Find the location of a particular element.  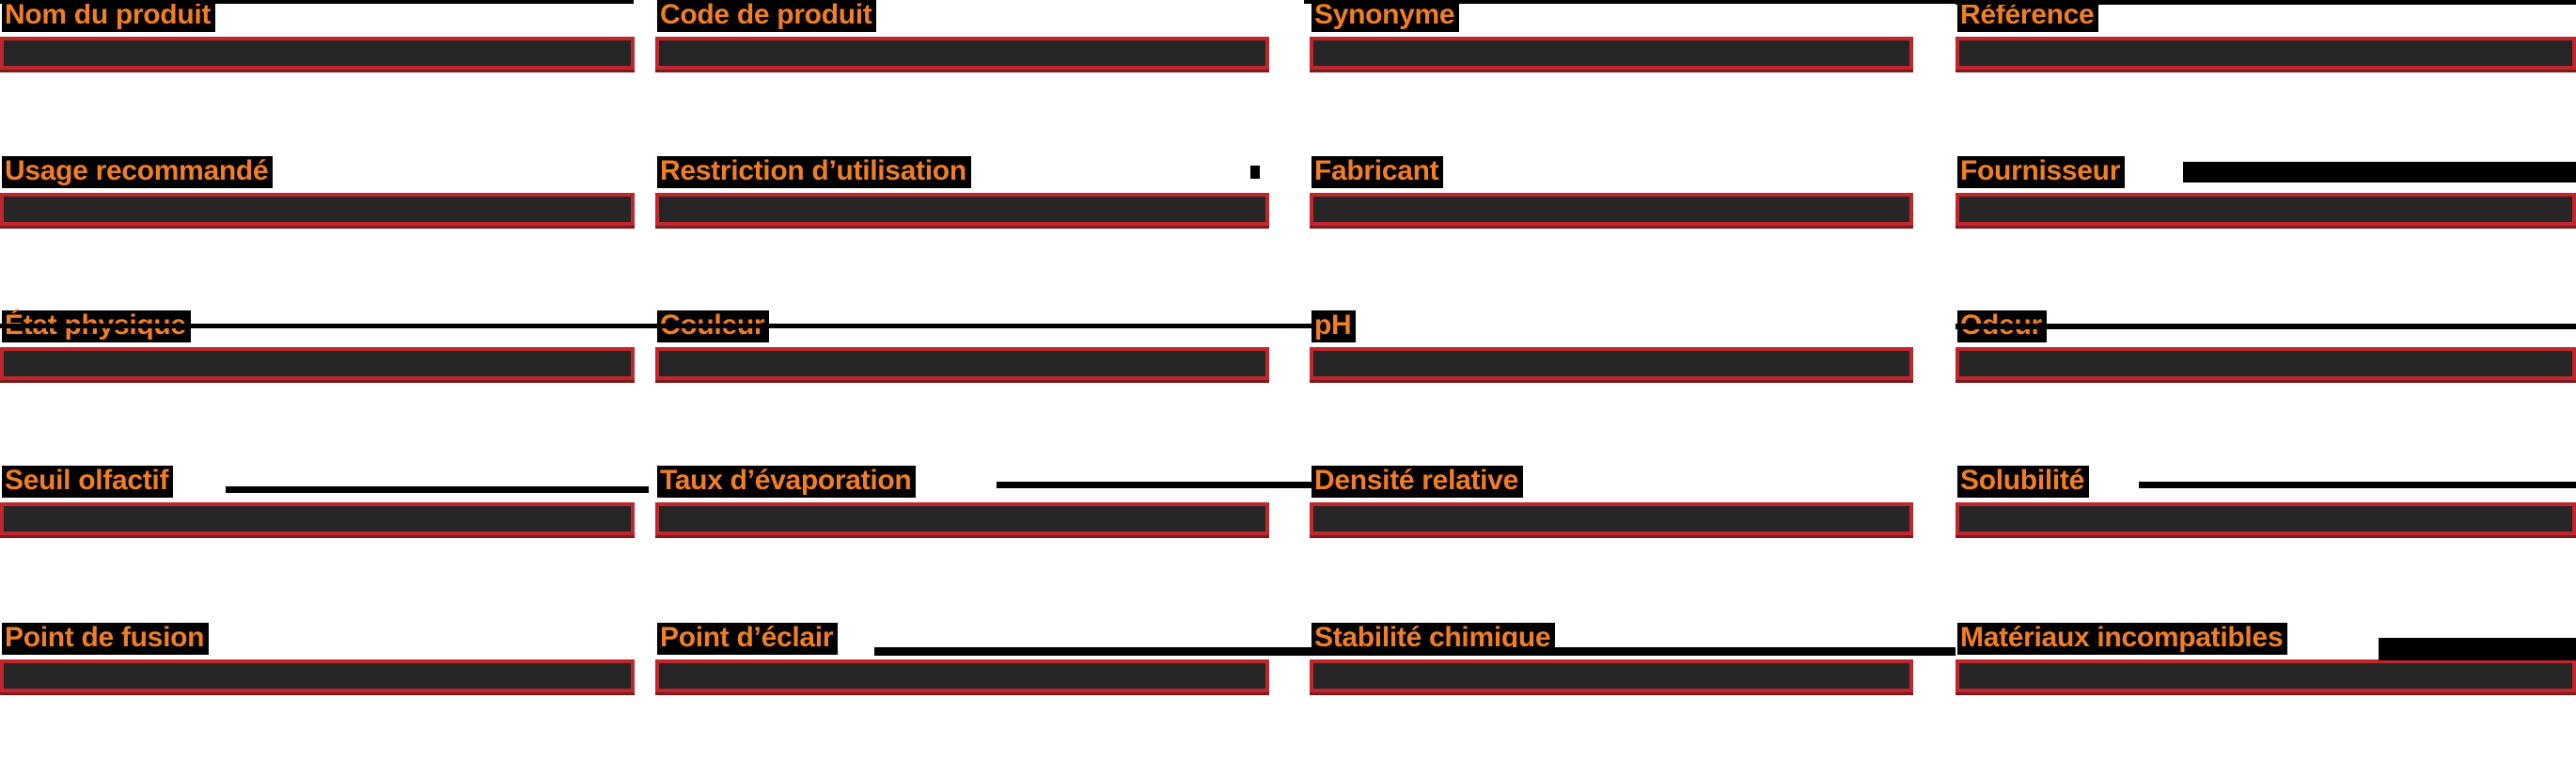

usage-recommande-input is located at coordinates (318, 210).